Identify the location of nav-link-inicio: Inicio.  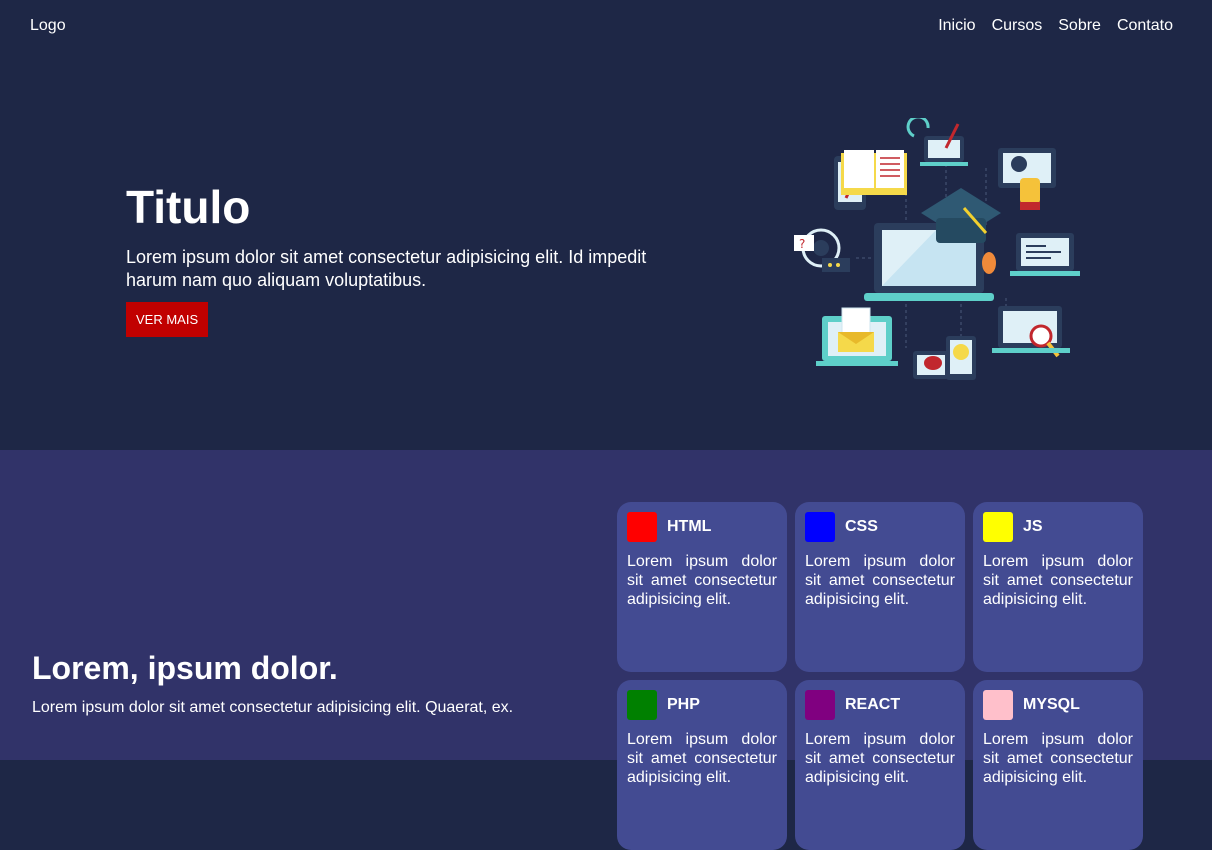
(956, 26).